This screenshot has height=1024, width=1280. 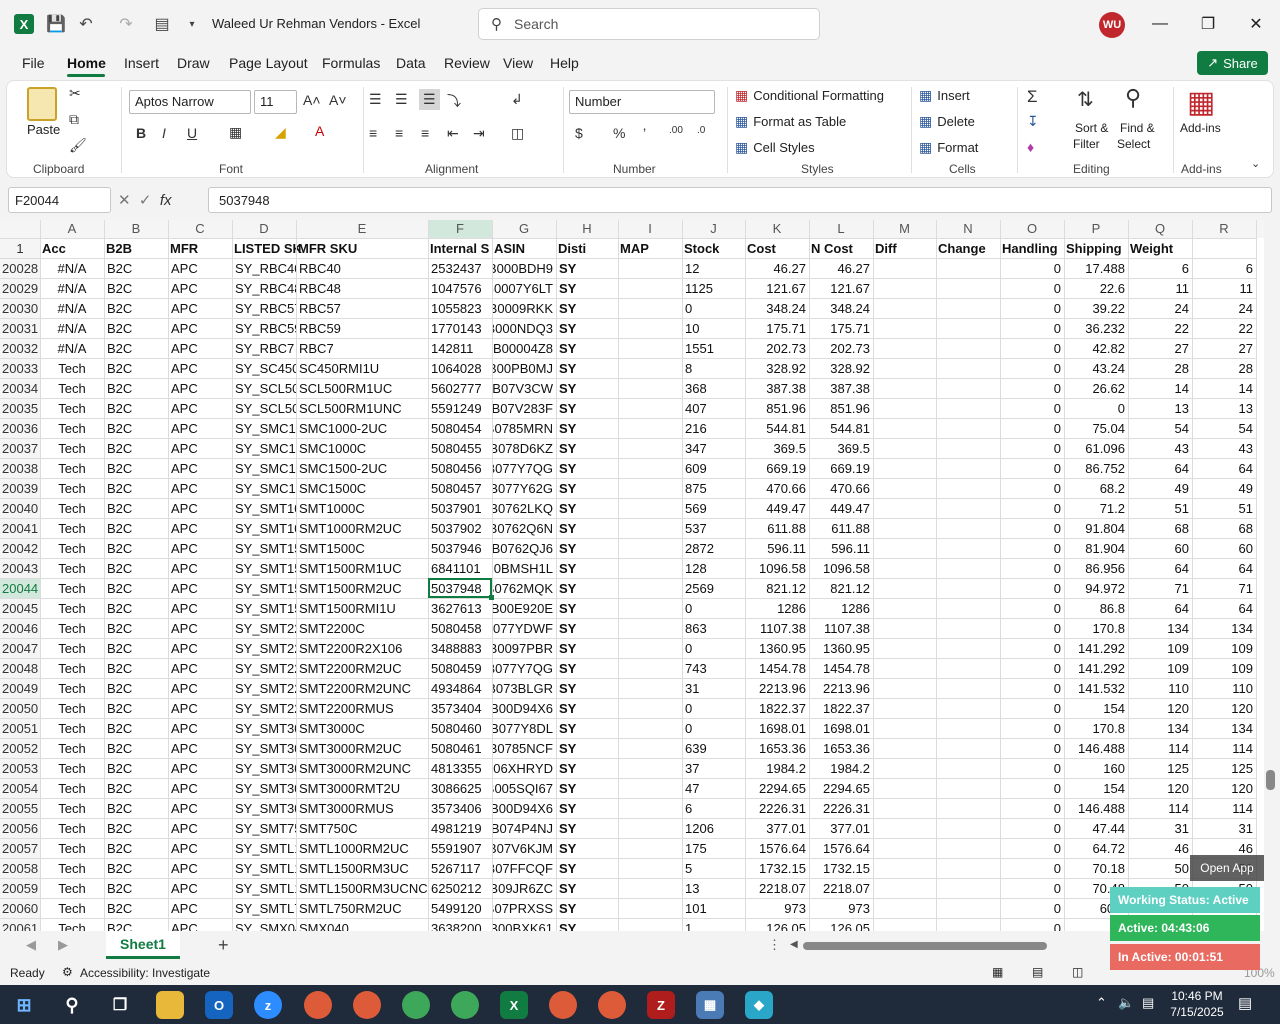 What do you see at coordinates (1242, 648) in the screenshot?
I see `cell-value: 109` at bounding box center [1242, 648].